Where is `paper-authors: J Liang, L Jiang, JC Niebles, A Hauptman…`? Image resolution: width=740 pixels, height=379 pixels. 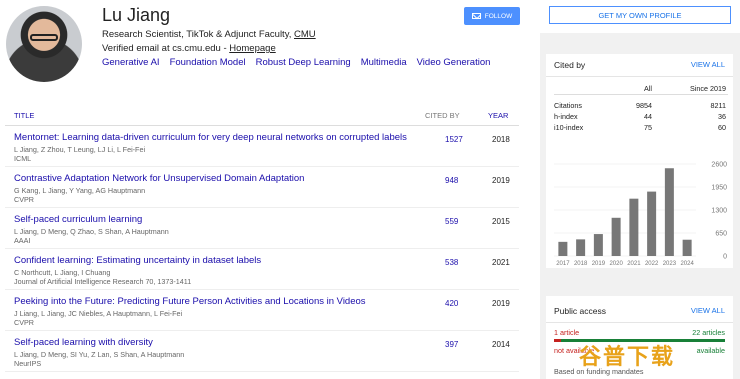
paper-authors: J Liang, L Jiang, JC Niebles, A Hauptman… is located at coordinates (98, 313).